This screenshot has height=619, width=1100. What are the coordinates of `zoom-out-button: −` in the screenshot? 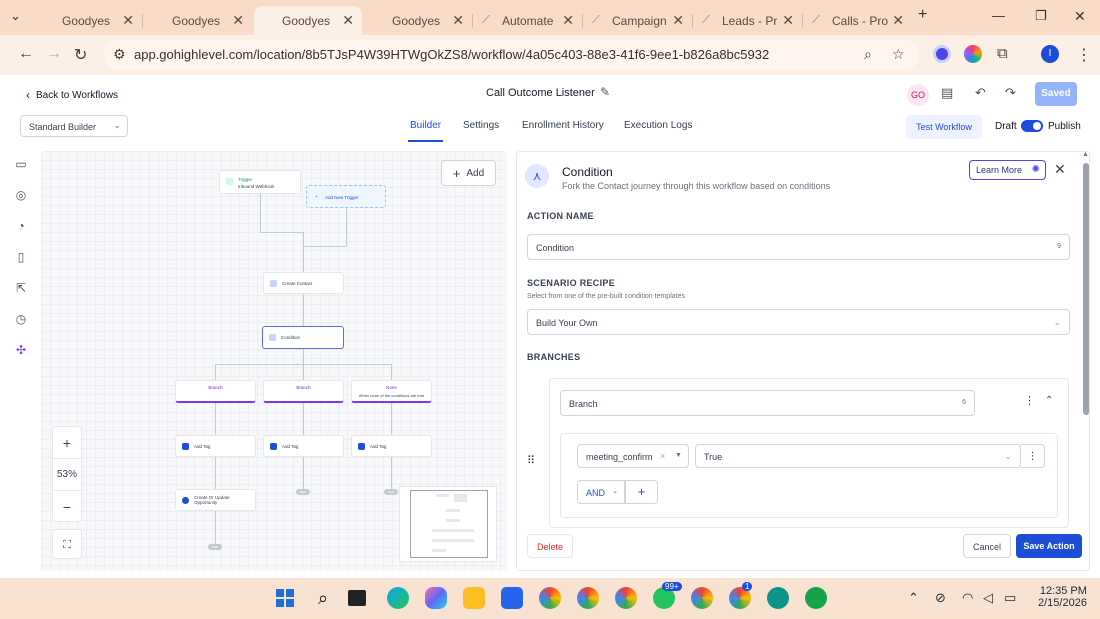 It's located at (67, 507).